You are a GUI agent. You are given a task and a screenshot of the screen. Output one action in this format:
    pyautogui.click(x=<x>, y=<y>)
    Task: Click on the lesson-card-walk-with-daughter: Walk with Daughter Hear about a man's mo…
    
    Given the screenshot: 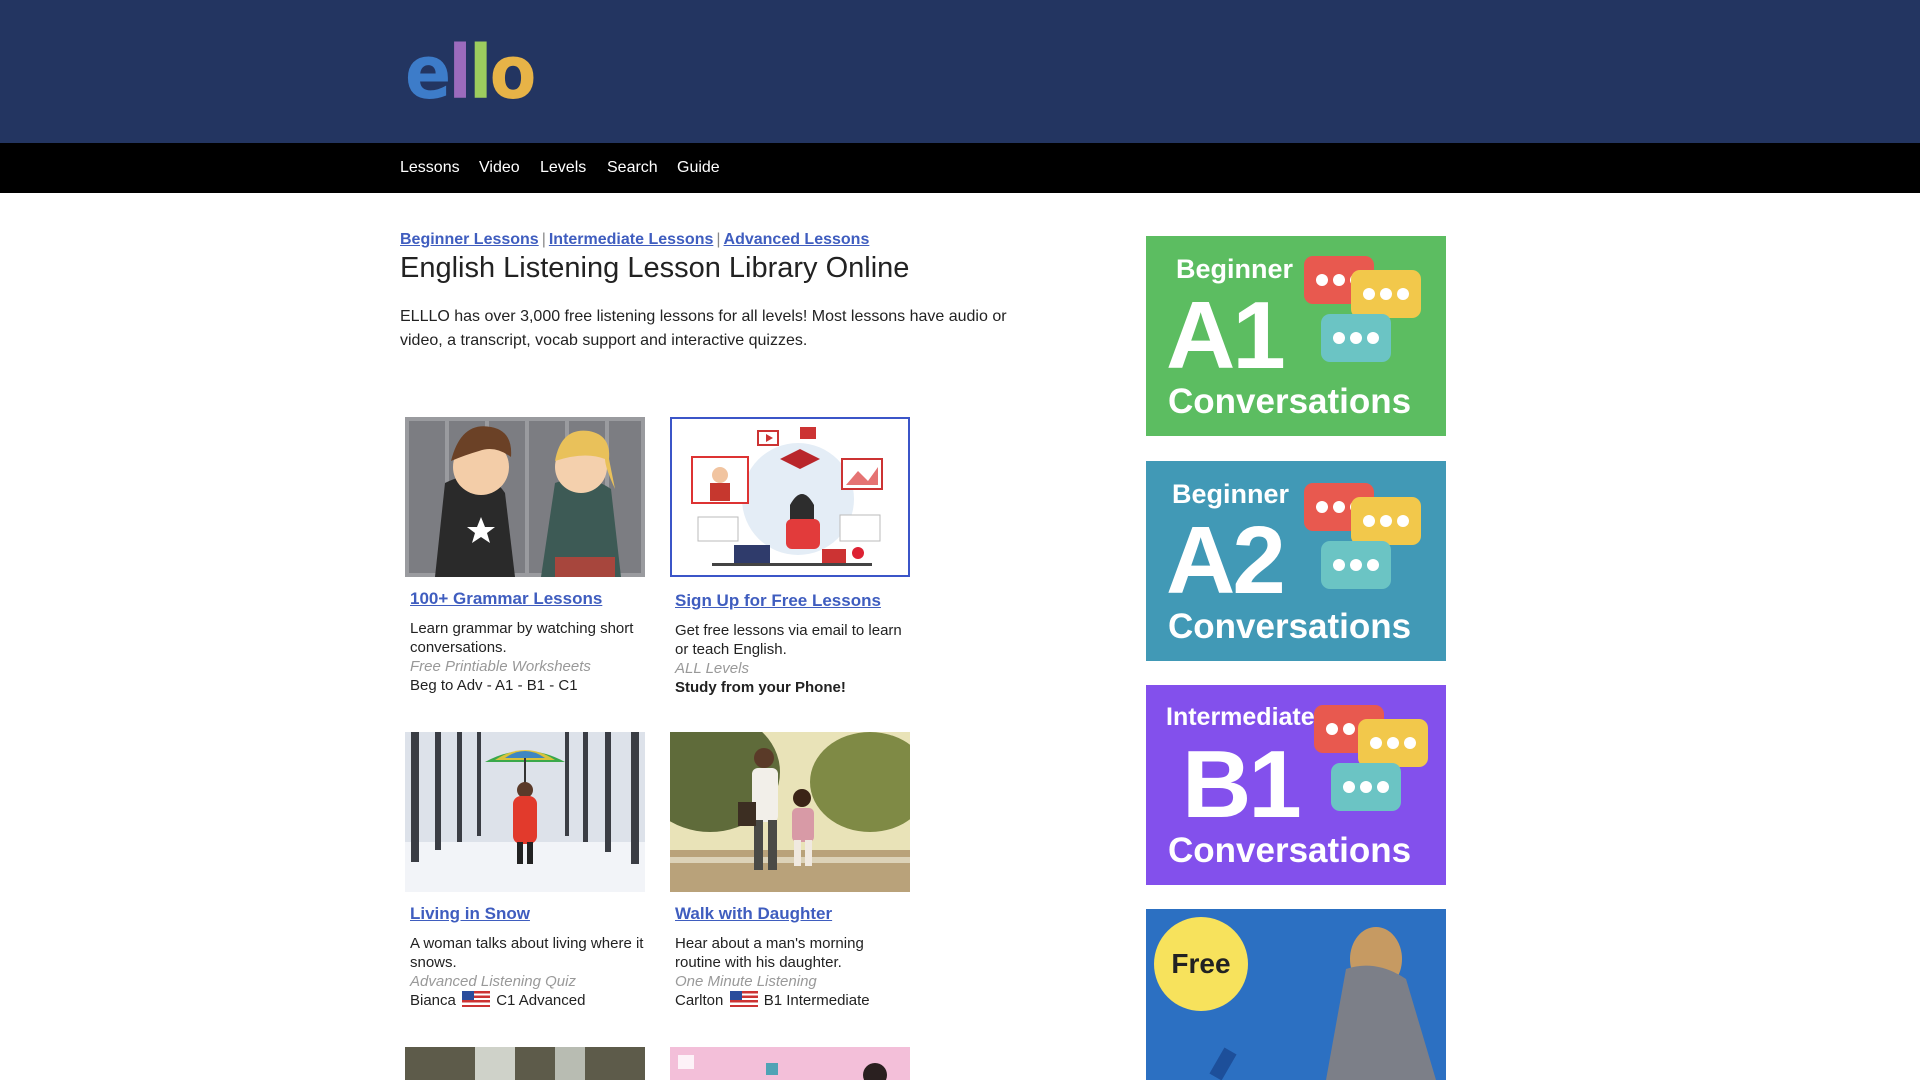 What is the action you would take?
    pyautogui.click(x=790, y=871)
    